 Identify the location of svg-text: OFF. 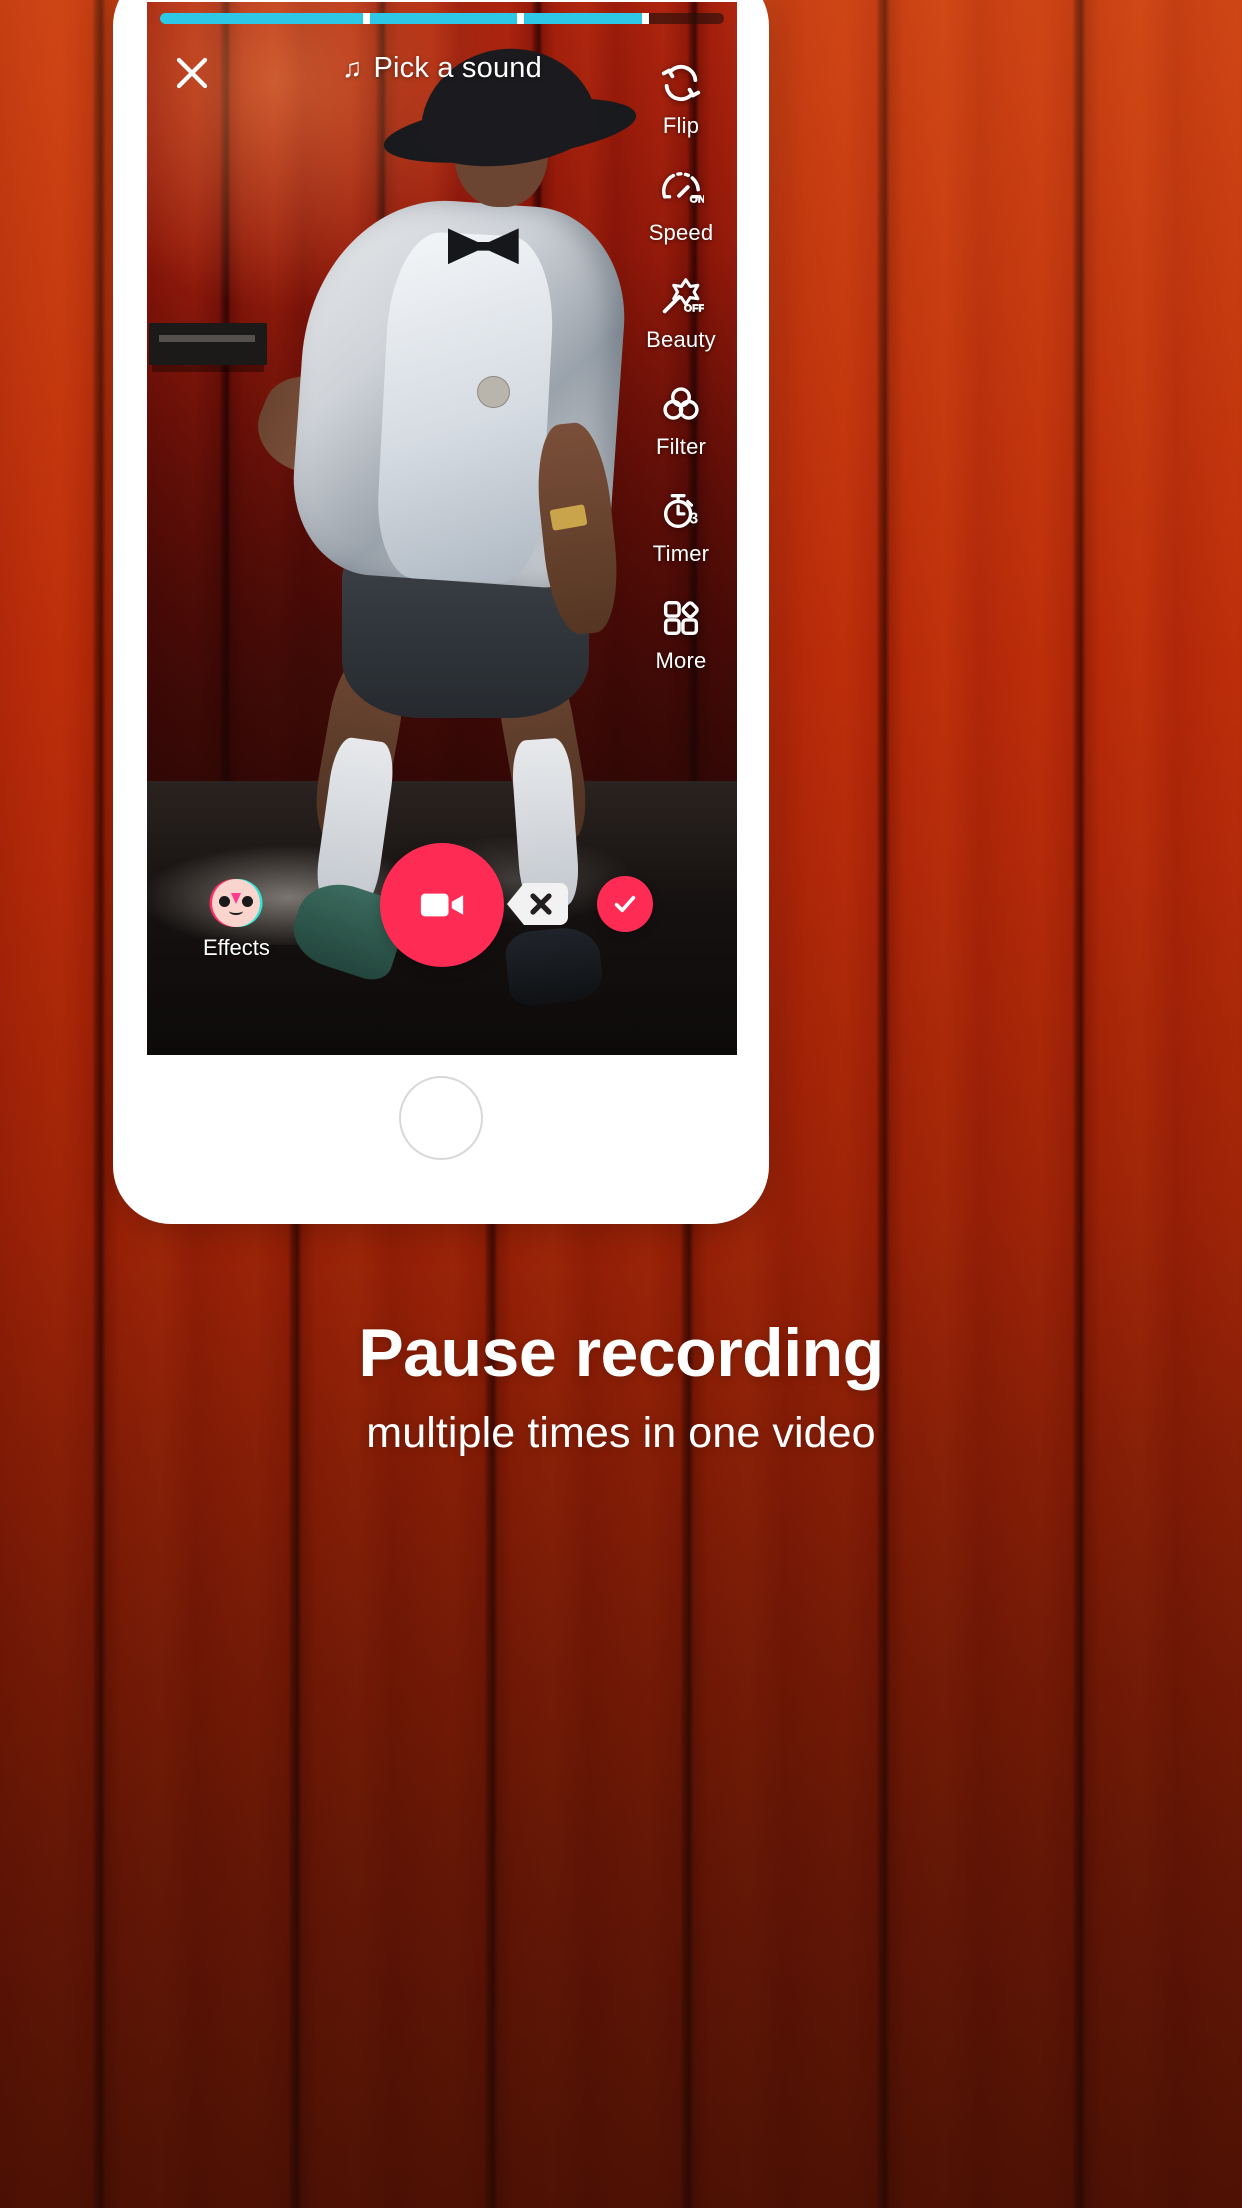
(694, 308).